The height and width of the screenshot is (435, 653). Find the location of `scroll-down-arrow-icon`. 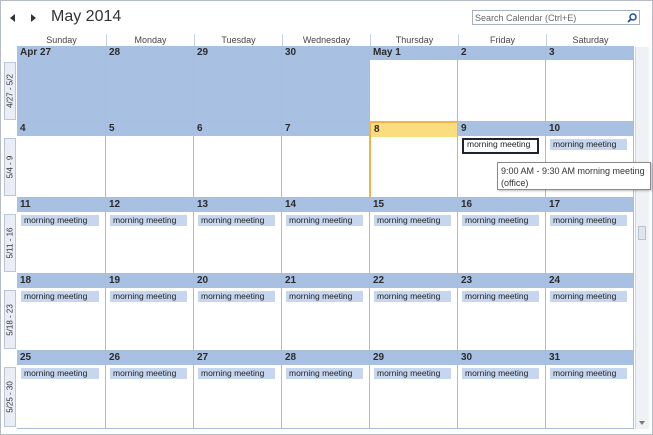

scroll-down-arrow-icon is located at coordinates (642, 423).